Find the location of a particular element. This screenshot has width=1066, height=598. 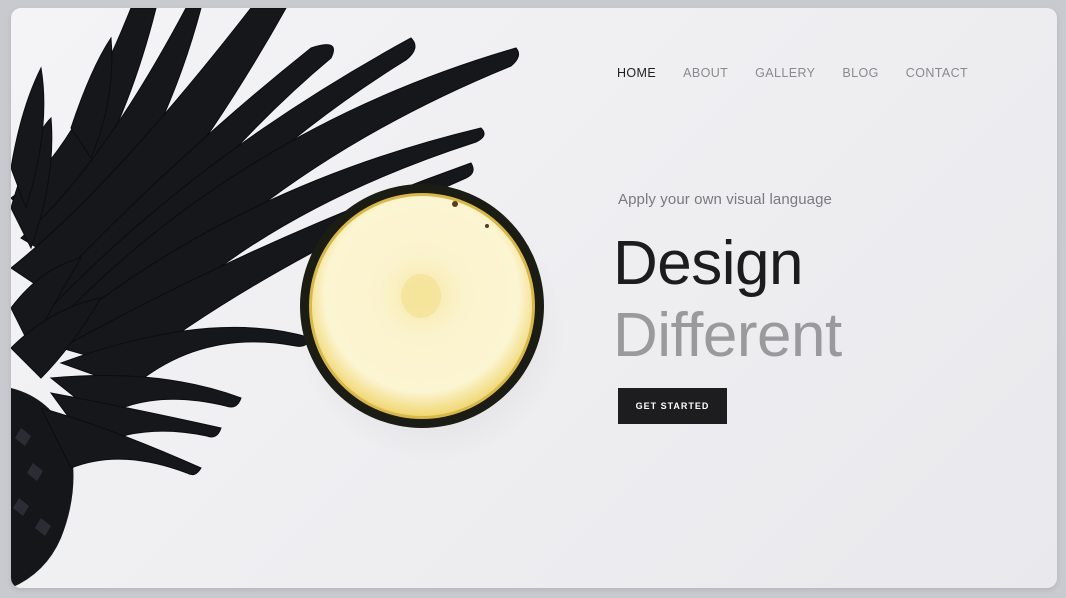

get-started-button: GET STARTED is located at coordinates (672, 406).